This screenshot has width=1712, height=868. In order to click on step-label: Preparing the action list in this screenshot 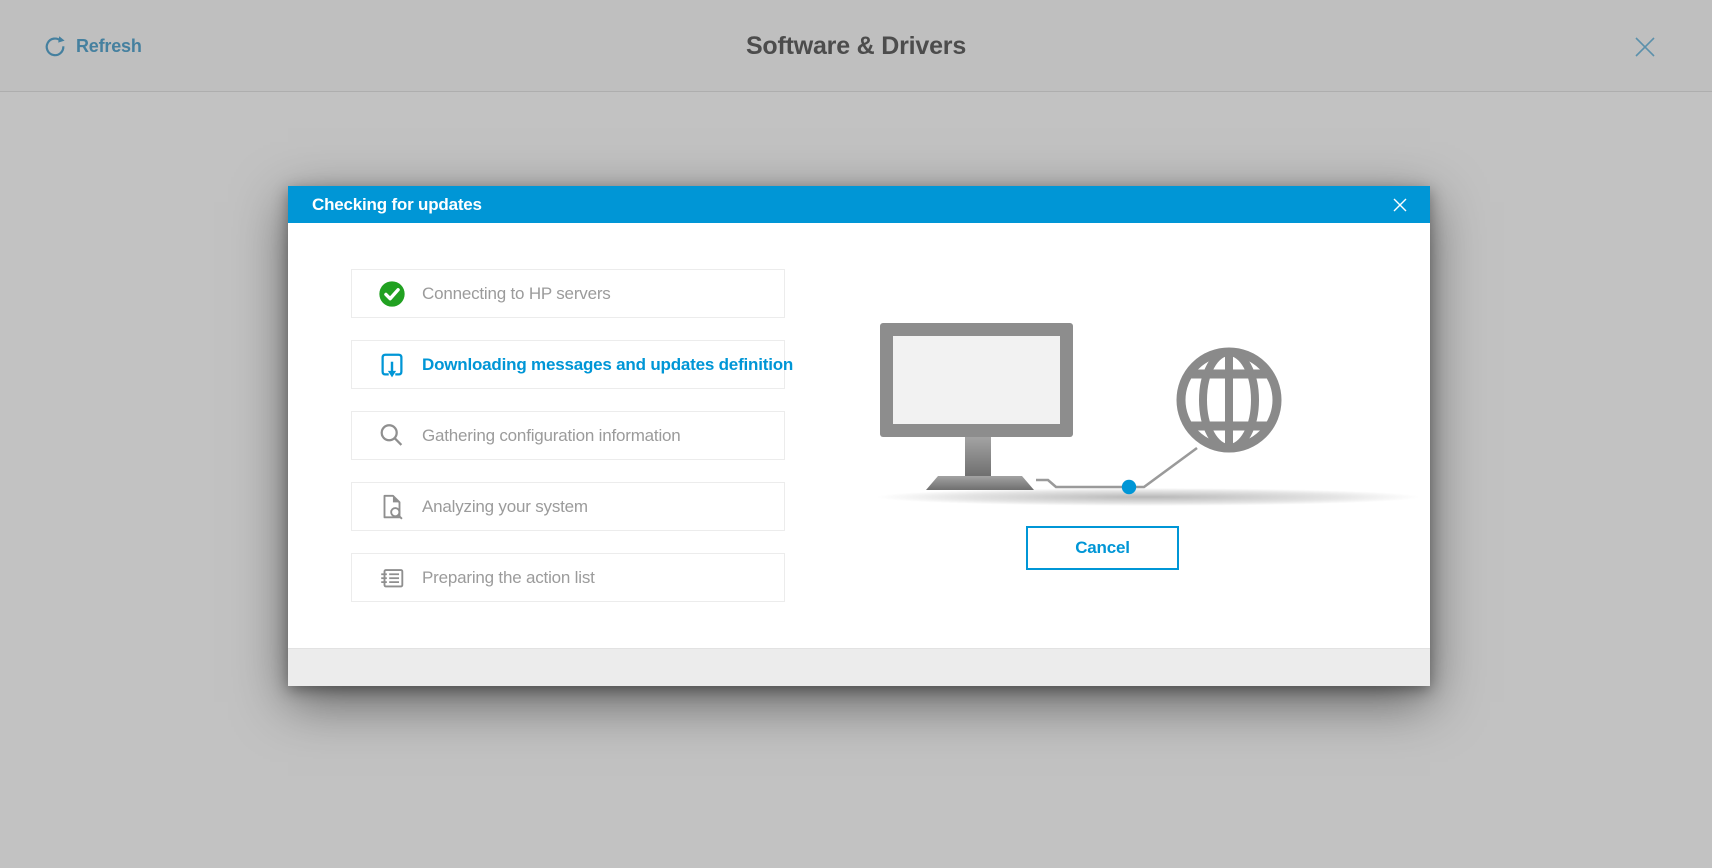, I will do `click(508, 577)`.